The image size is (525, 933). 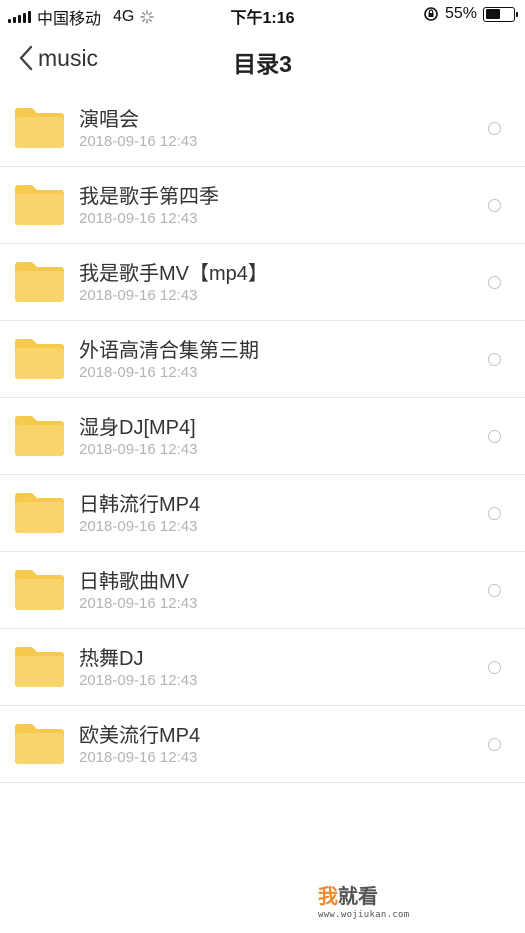 I want to click on folder-row: 外语高清合集第三期 2018-09-16 12:43, so click(x=262, y=359).